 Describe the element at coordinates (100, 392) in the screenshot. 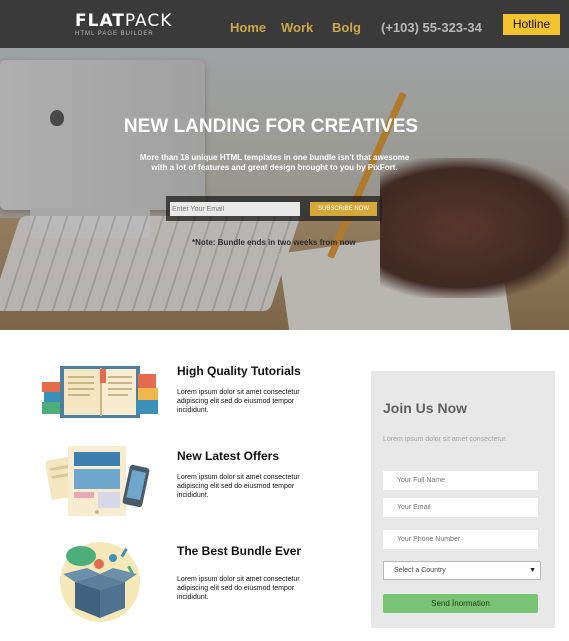

I see `books-icon` at that location.